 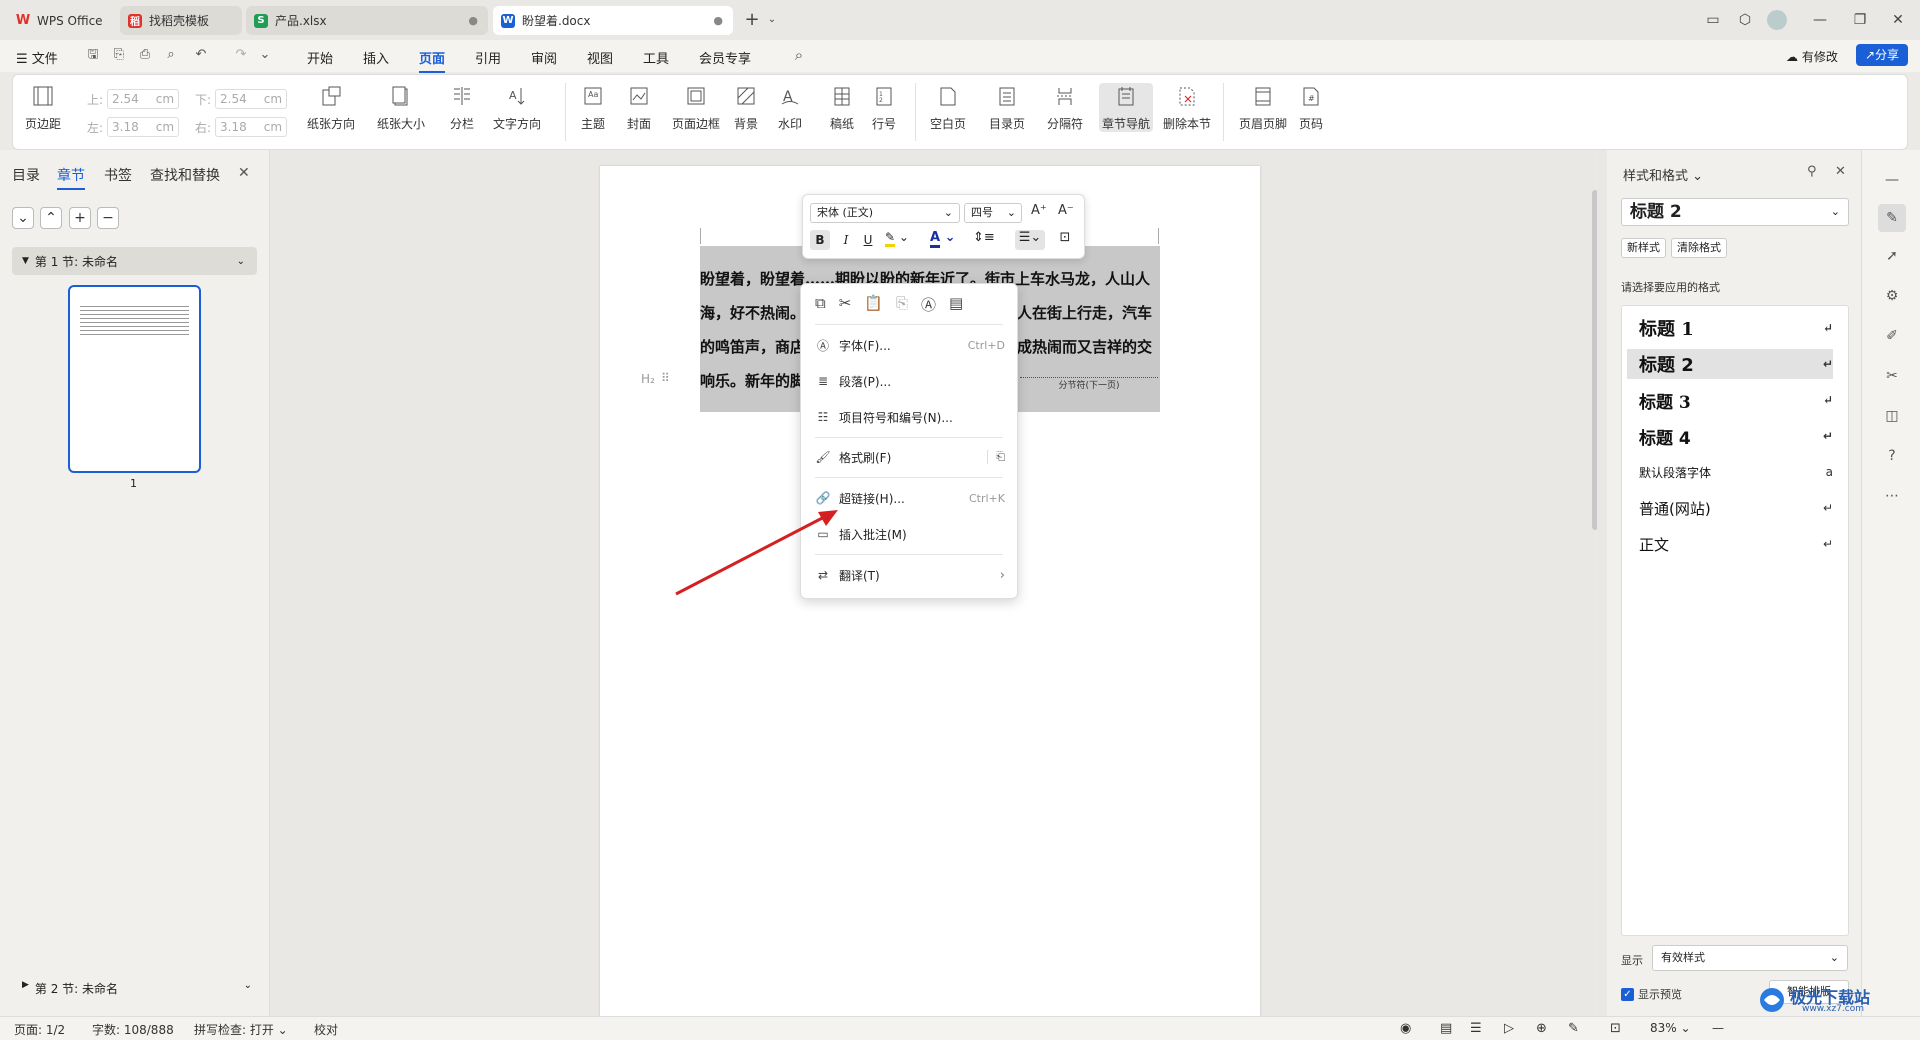 What do you see at coordinates (241, 127) in the screenshot?
I see `margin-right-field: 右: 3.18 cm` at bounding box center [241, 127].